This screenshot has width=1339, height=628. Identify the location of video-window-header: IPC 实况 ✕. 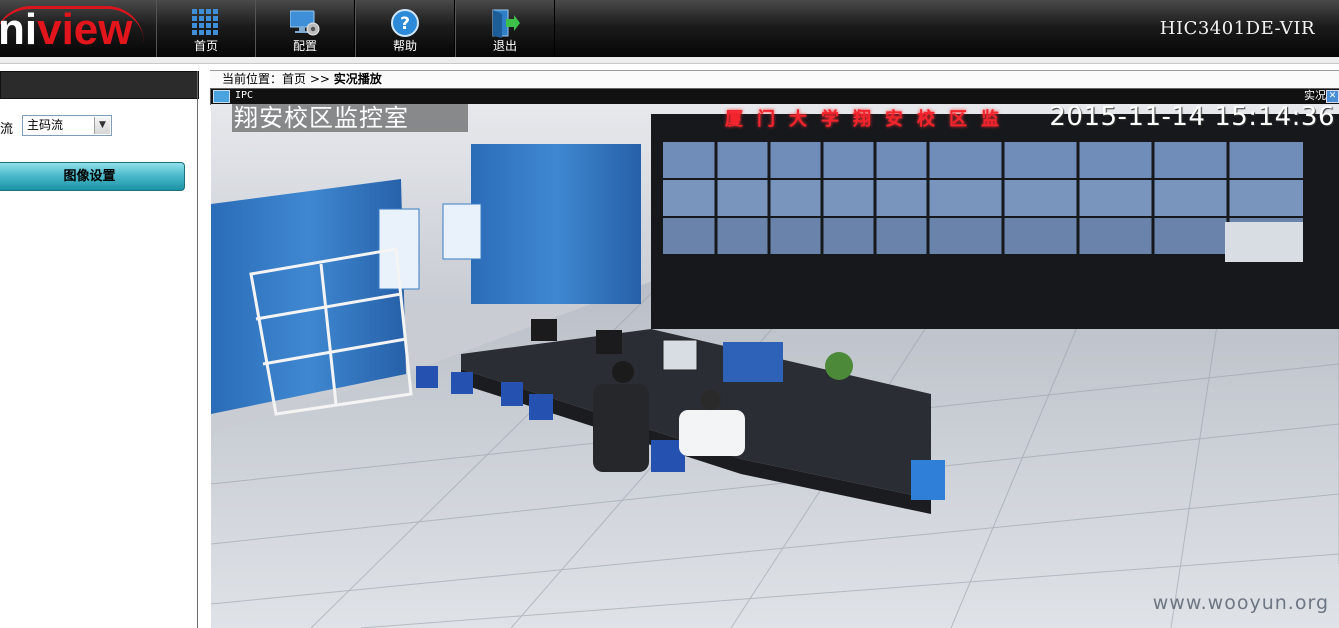
(774, 96).